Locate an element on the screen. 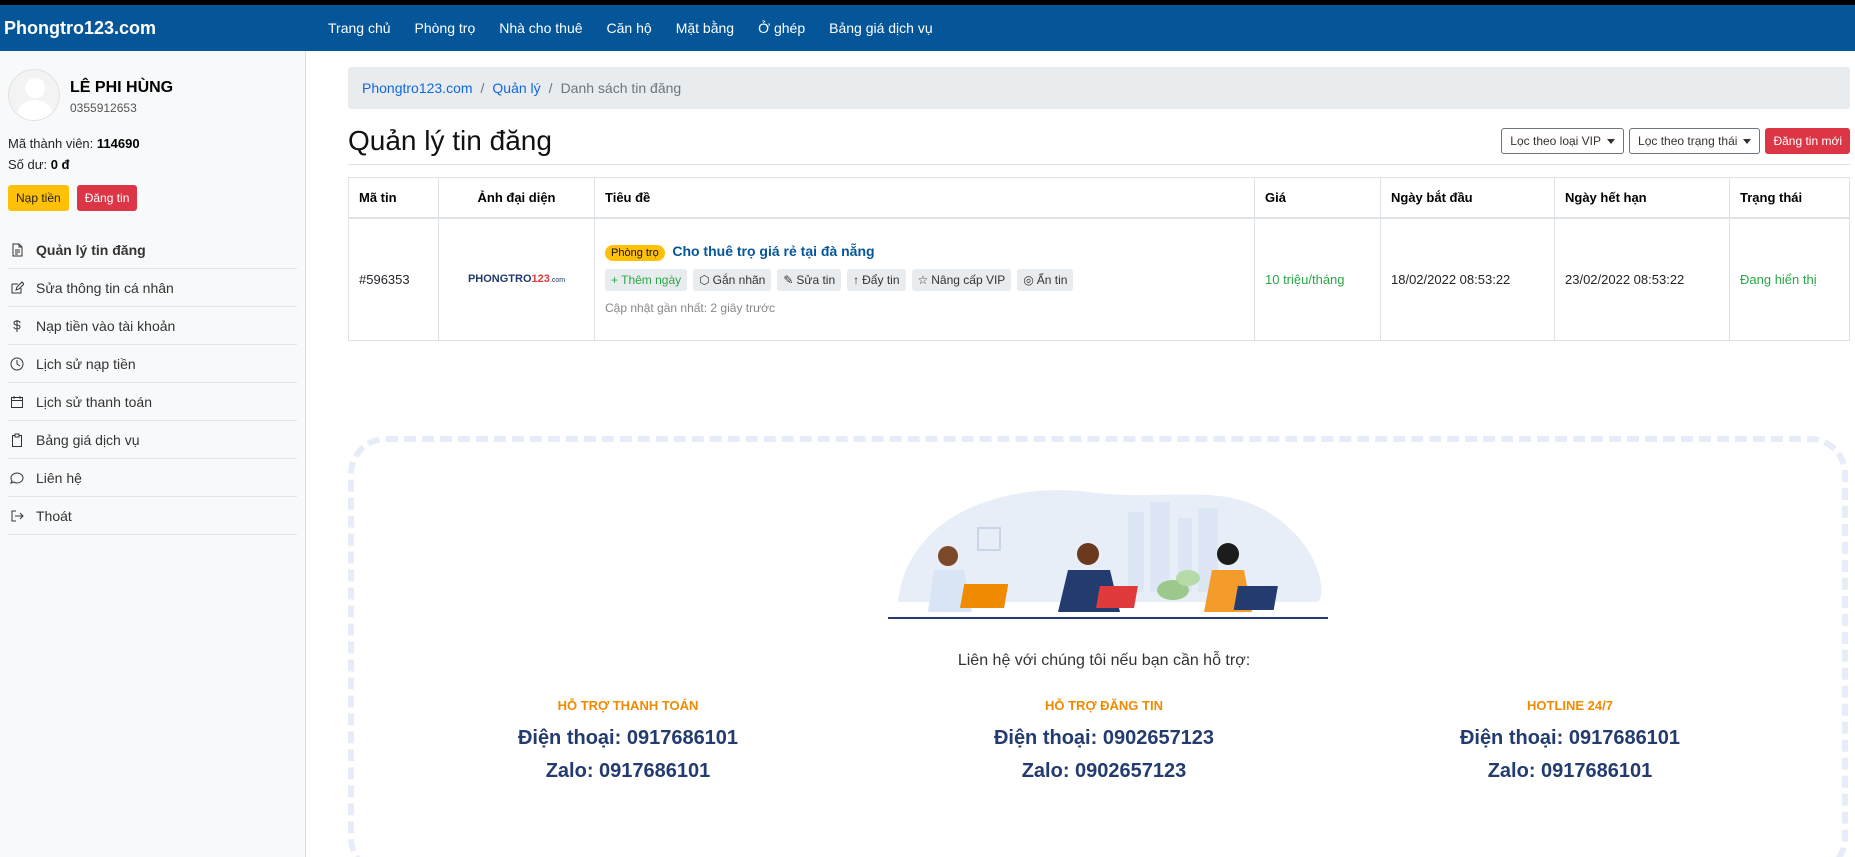 The image size is (1855, 857). sidebar-item-logout: Thoát is located at coordinates (152, 516).